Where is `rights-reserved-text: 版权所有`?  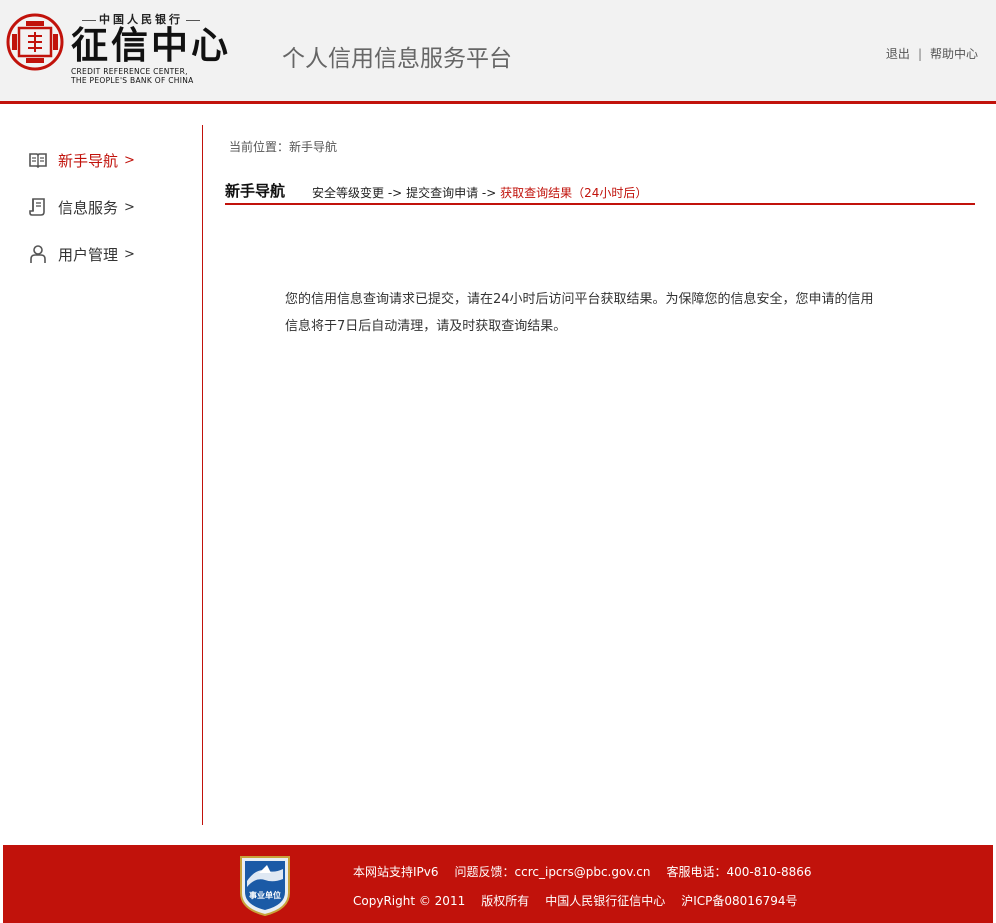 rights-reserved-text: 版权所有 is located at coordinates (505, 901).